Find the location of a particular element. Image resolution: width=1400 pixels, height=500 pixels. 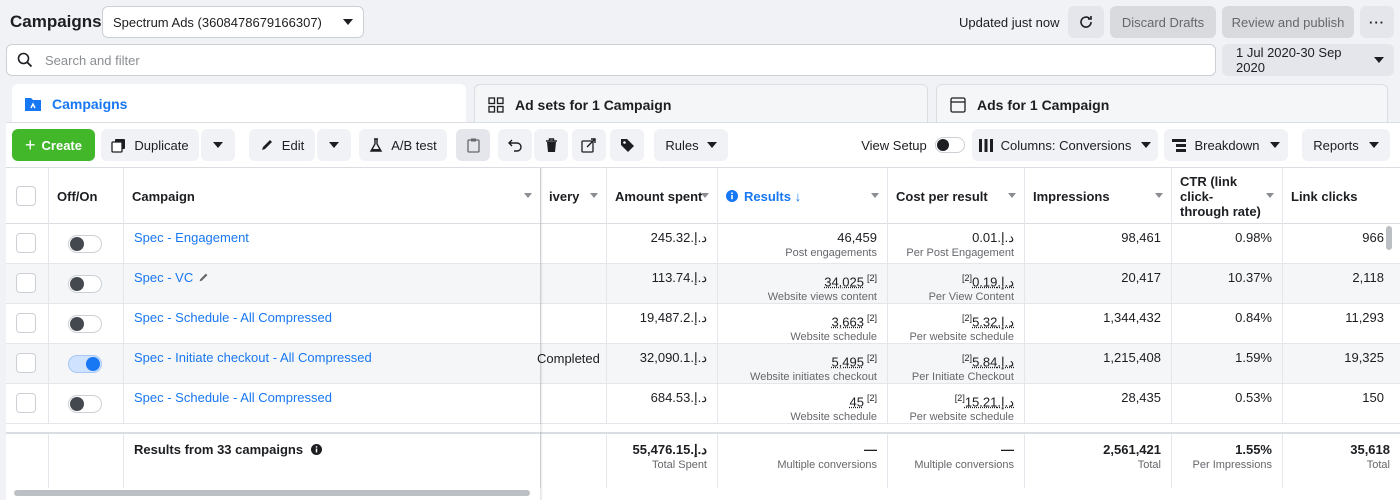

results-type: Website views content is located at coordinates (802, 297).